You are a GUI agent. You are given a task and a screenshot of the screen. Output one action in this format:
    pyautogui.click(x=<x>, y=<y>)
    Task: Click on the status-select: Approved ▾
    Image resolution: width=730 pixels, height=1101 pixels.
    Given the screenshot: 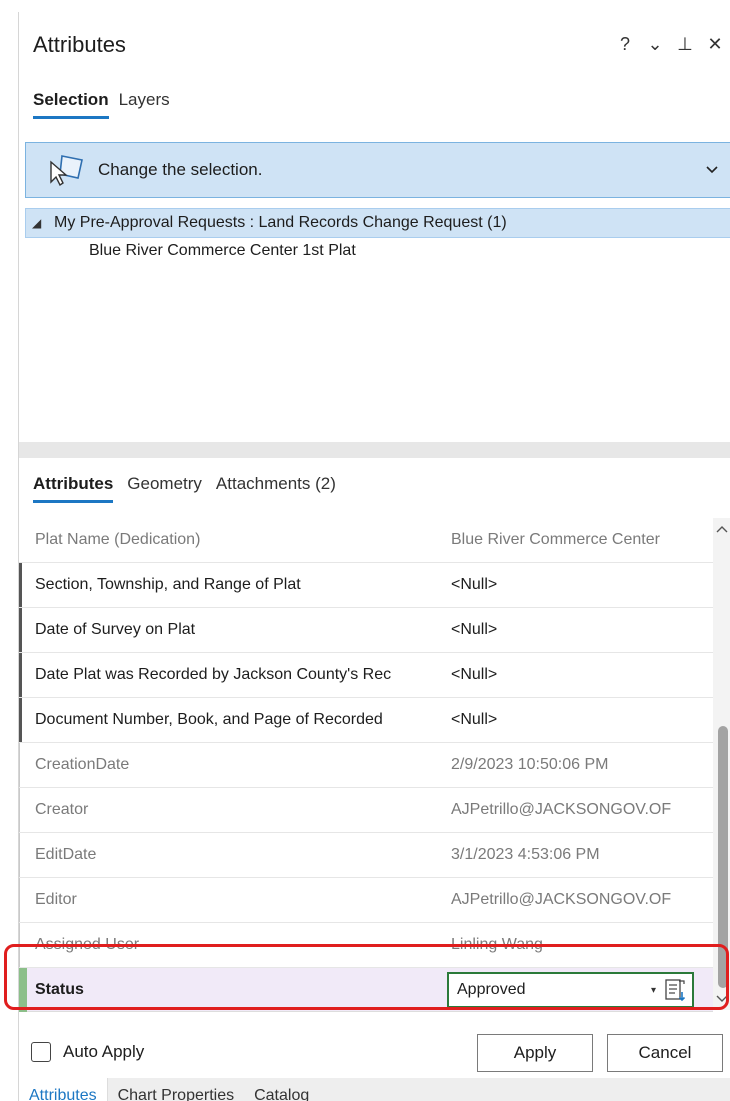 What is the action you would take?
    pyautogui.click(x=570, y=990)
    